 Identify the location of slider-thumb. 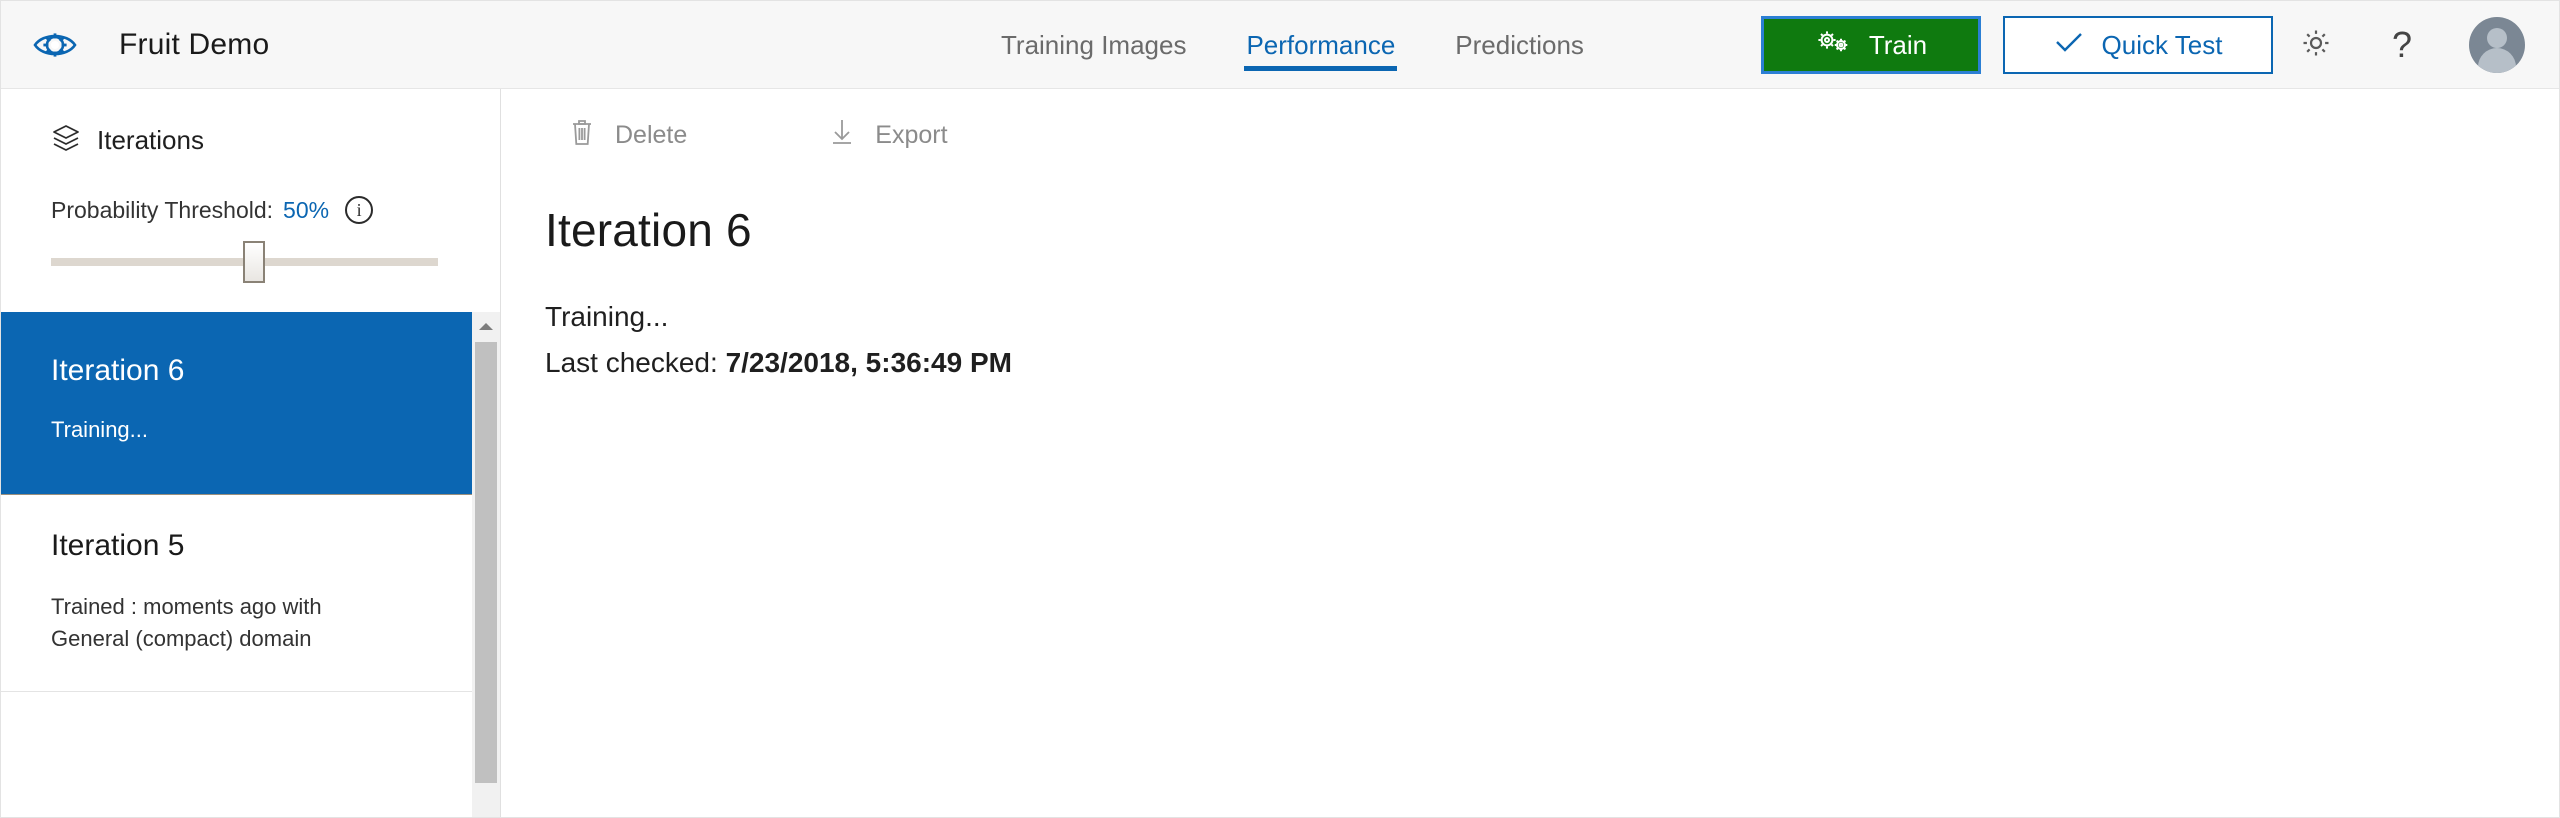
(253, 262).